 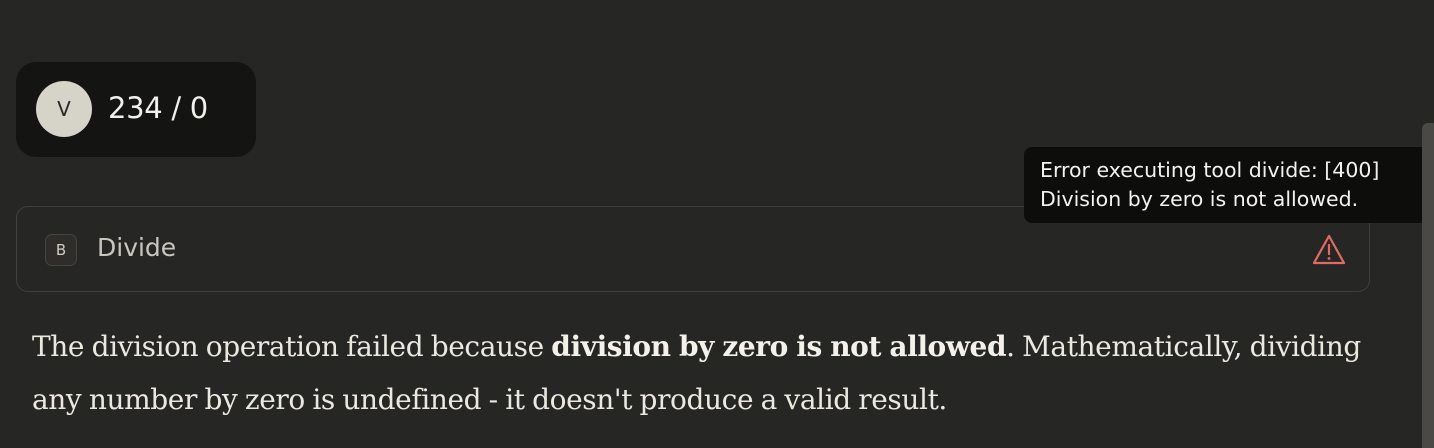 What do you see at coordinates (64, 109) in the screenshot?
I see `user-avatar: V` at bounding box center [64, 109].